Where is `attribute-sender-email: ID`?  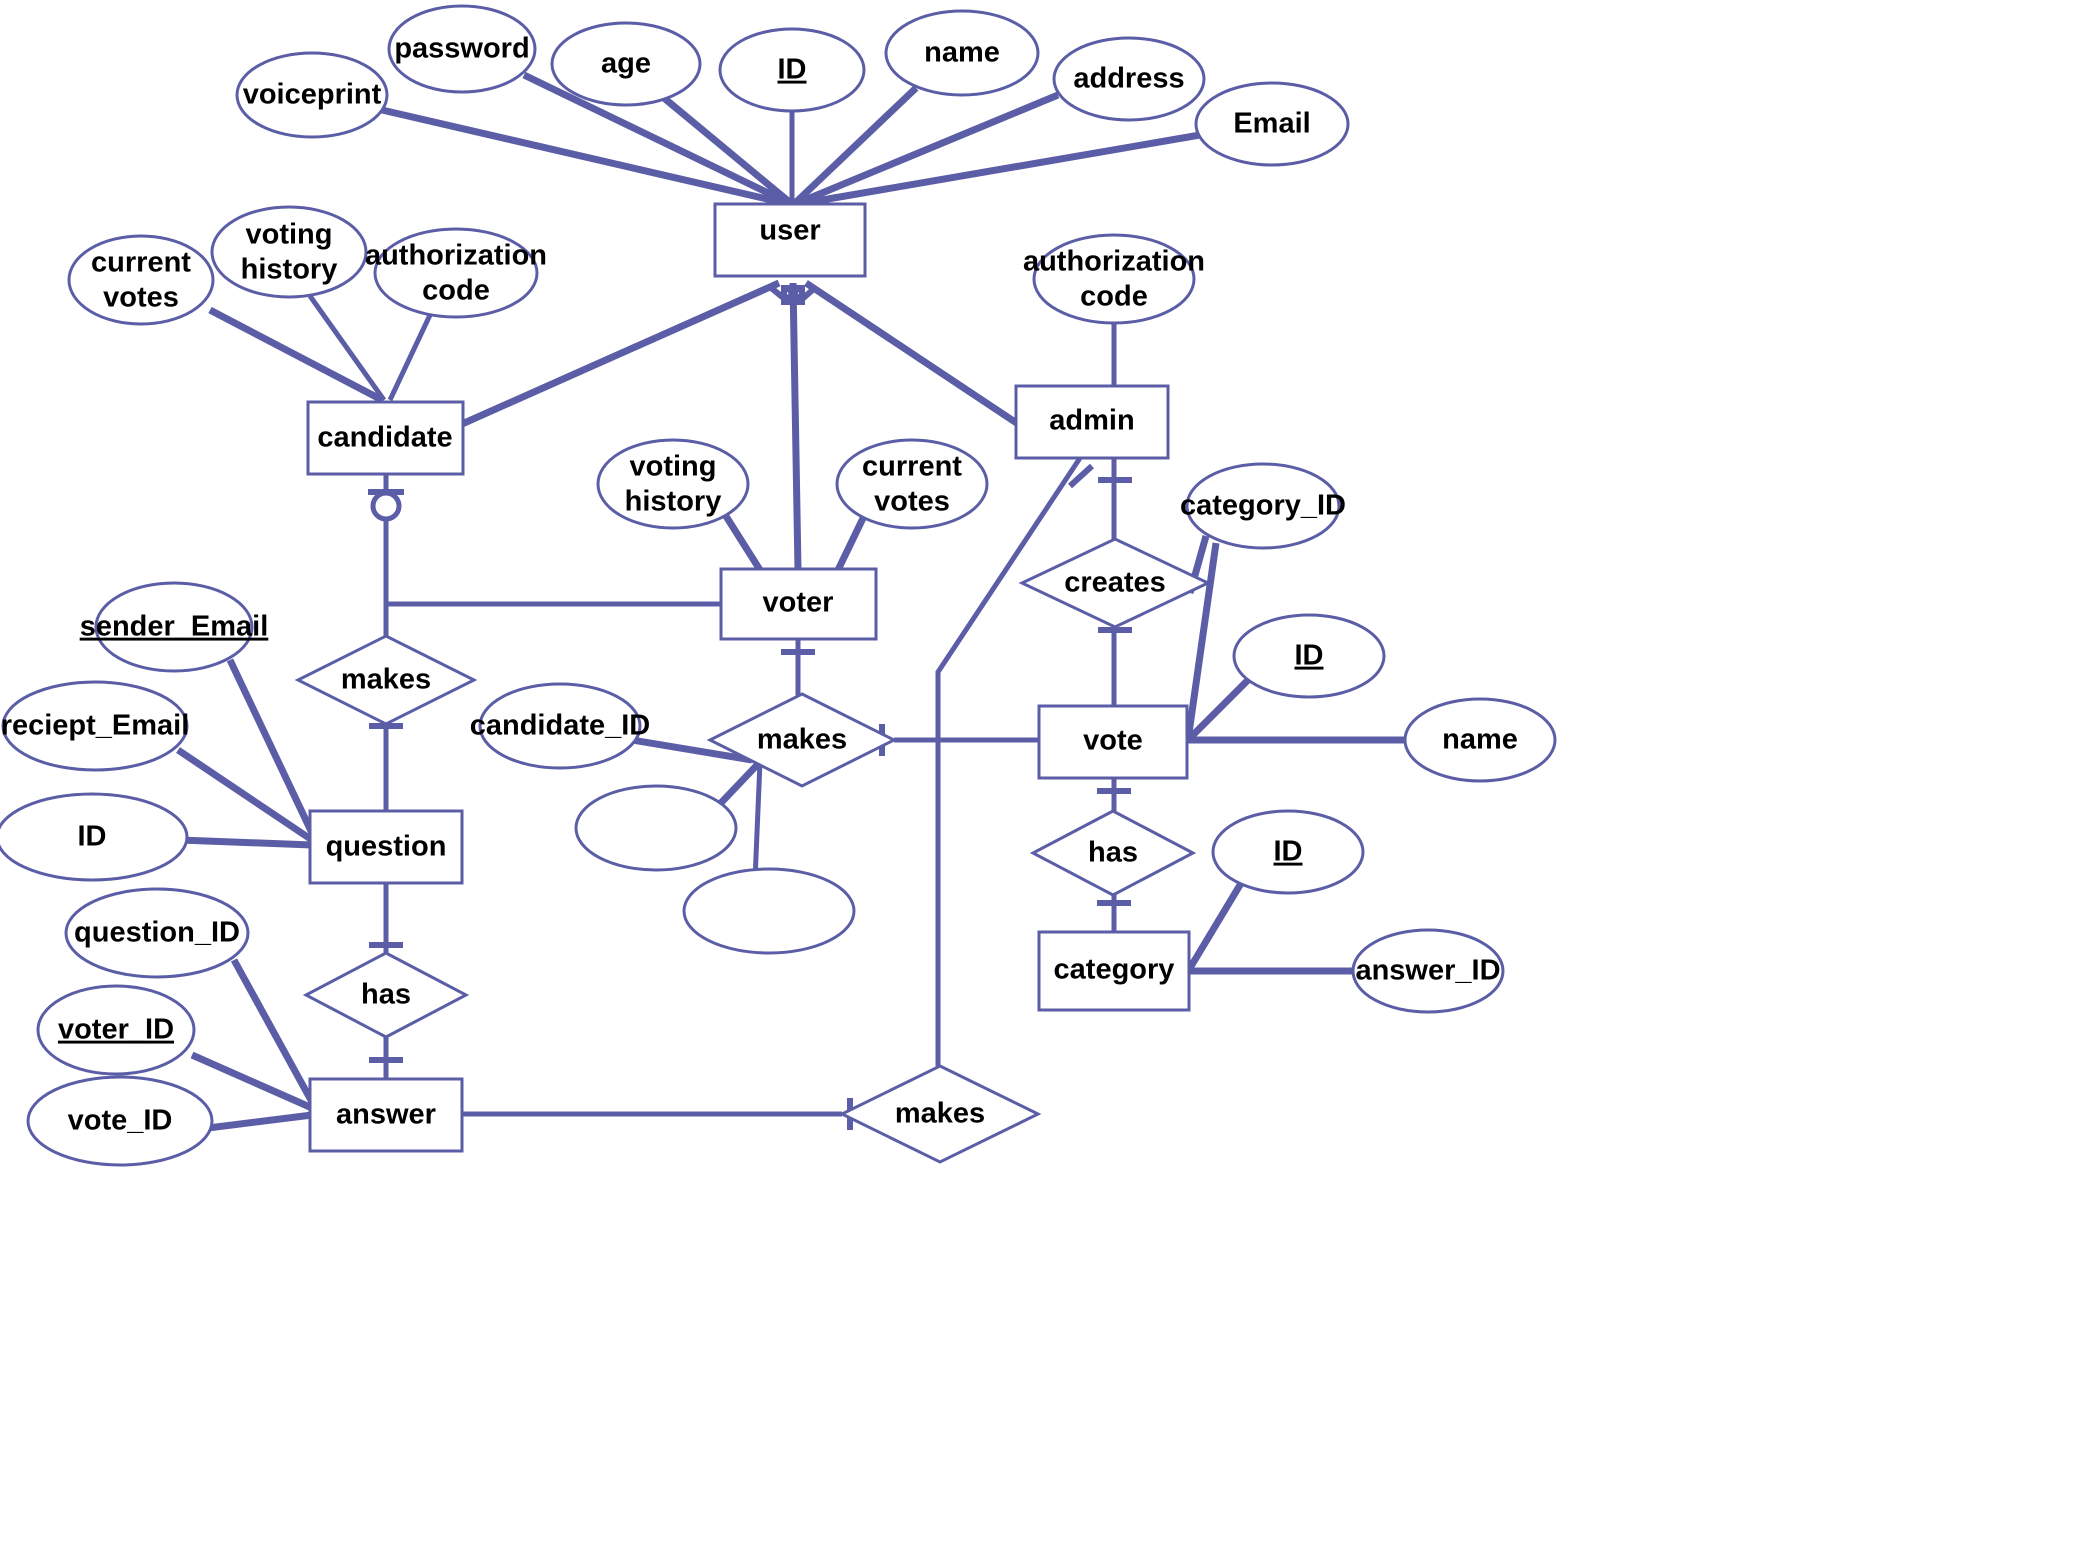 attribute-sender-email: ID is located at coordinates (94, 837).